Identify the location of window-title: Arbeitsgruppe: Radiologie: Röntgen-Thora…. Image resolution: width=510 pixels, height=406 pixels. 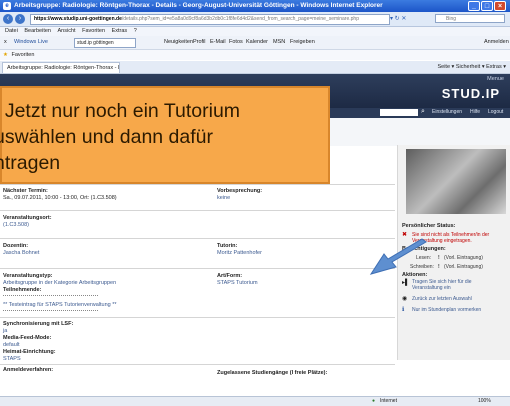
(198, 5).